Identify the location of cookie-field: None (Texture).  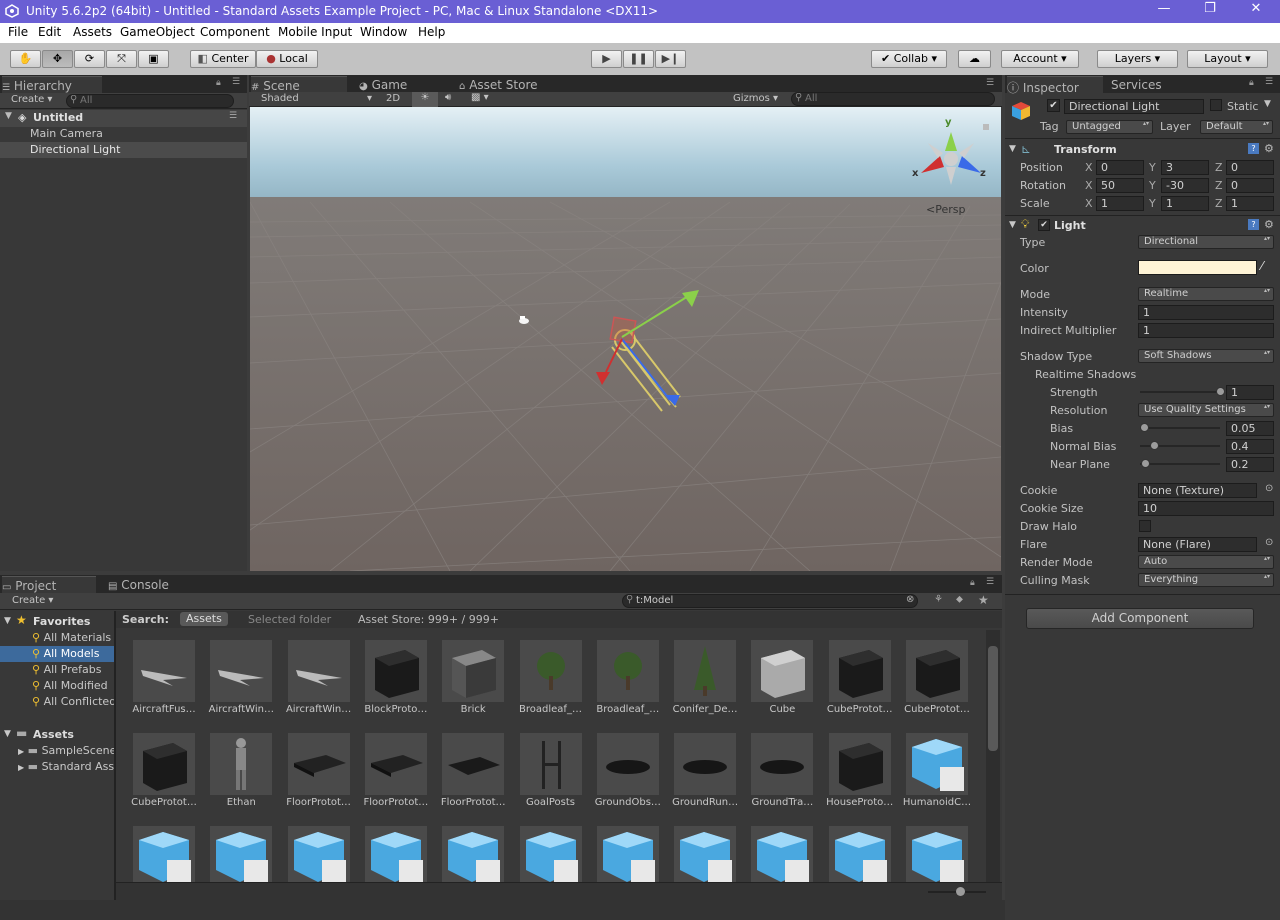
(1197, 490).